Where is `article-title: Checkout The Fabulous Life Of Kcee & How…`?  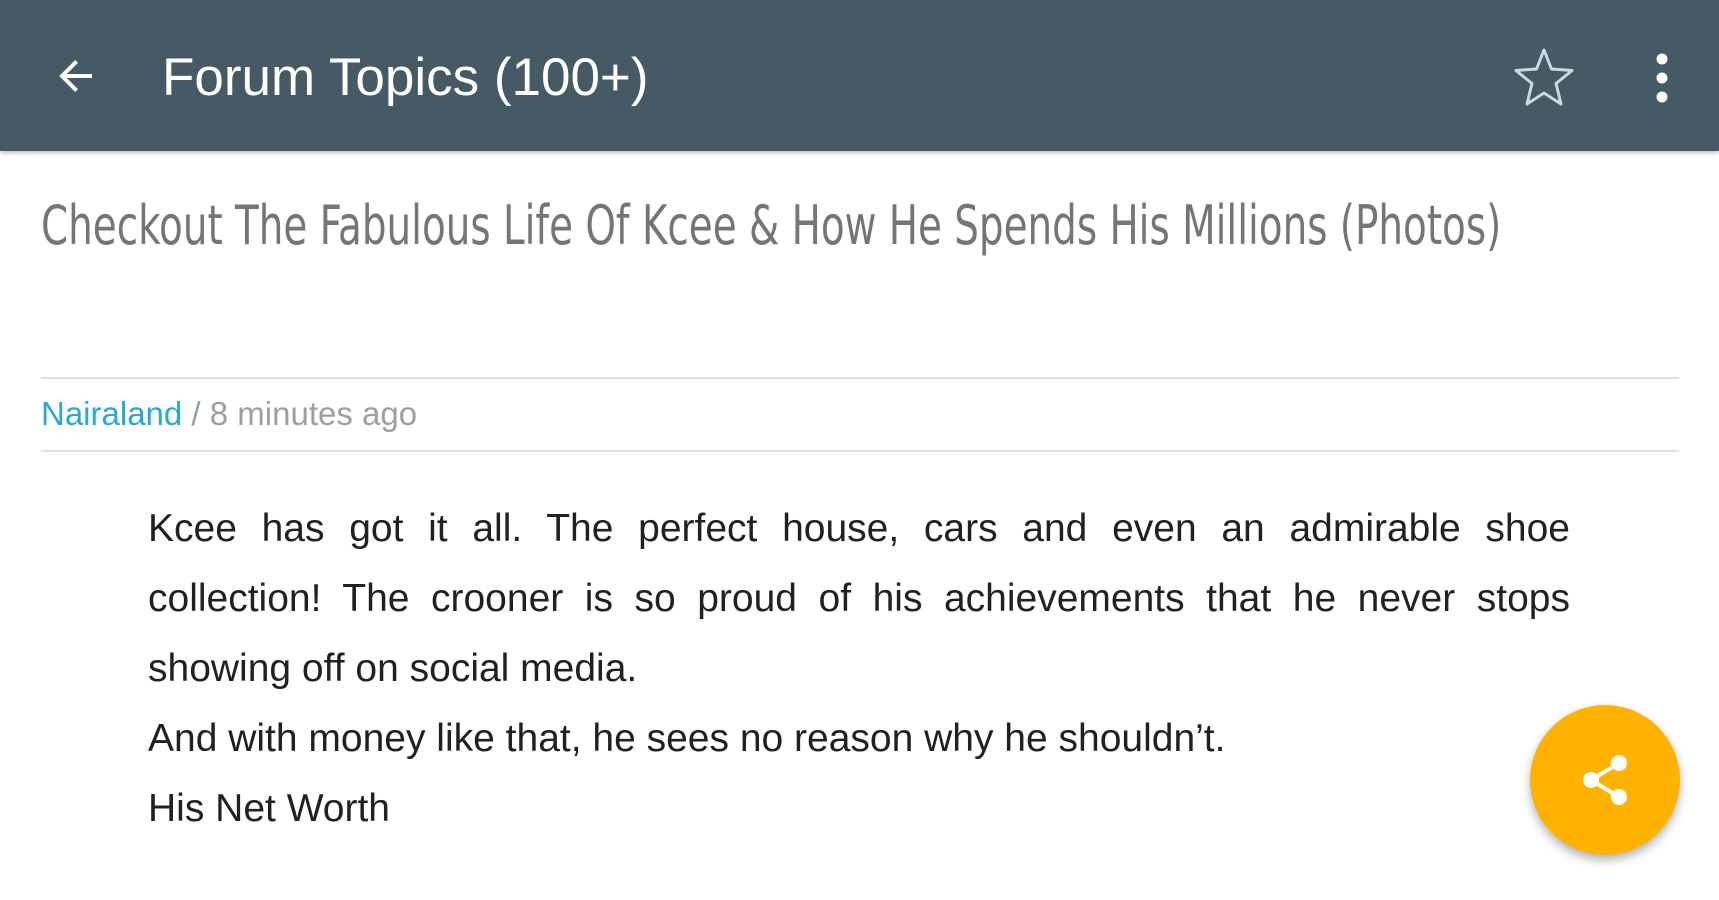
article-title: Checkout The Fabulous Life Of Kcee & How… is located at coordinates (771, 225).